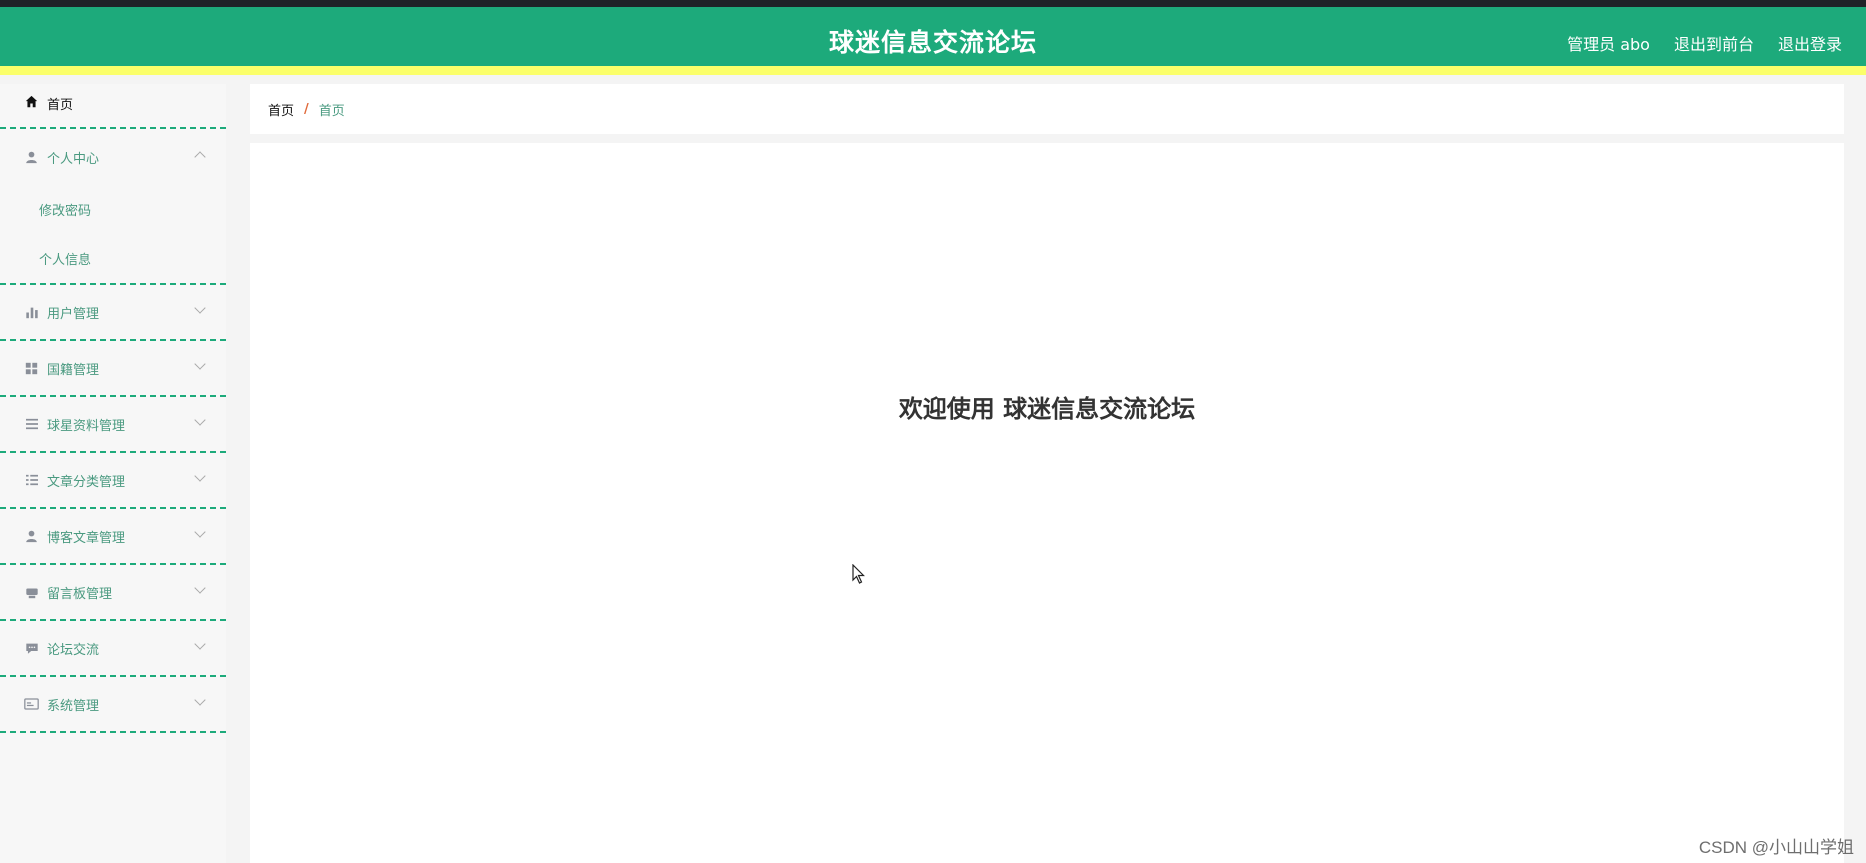 Image resolution: width=1866 pixels, height=863 pixels. Describe the element at coordinates (73, 650) in the screenshot. I see `sidebar-item-label: 论坛交流` at that location.